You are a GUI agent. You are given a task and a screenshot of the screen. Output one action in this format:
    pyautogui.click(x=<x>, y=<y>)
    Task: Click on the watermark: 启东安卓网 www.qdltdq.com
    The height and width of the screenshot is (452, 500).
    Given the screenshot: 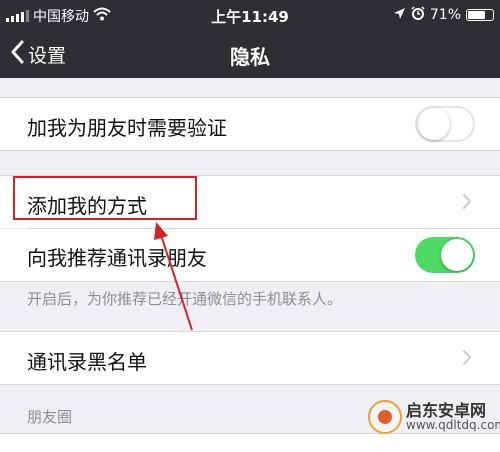 What is the action you would take?
    pyautogui.click(x=434, y=417)
    